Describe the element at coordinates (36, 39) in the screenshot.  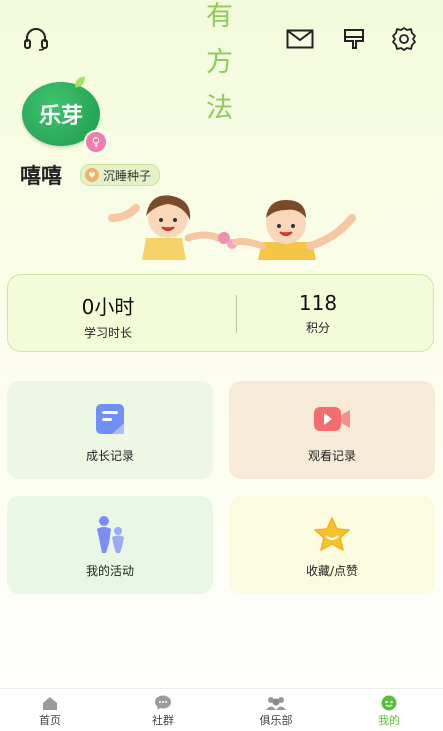
I see `headset-icon` at that location.